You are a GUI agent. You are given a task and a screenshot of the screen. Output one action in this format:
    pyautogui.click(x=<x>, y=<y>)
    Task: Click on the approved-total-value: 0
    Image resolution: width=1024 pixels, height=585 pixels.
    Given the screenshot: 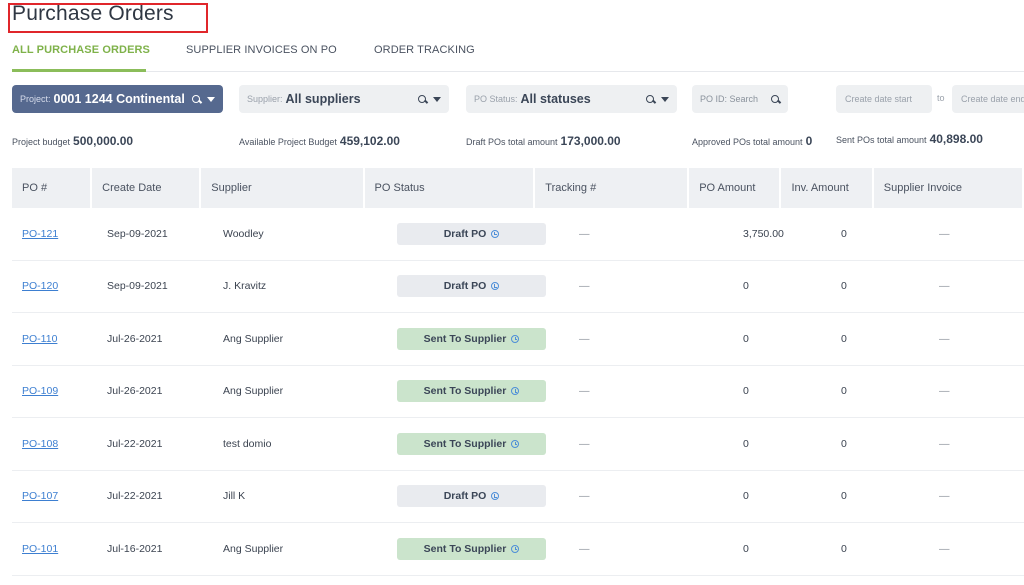 What is the action you would take?
    pyautogui.click(x=809, y=141)
    